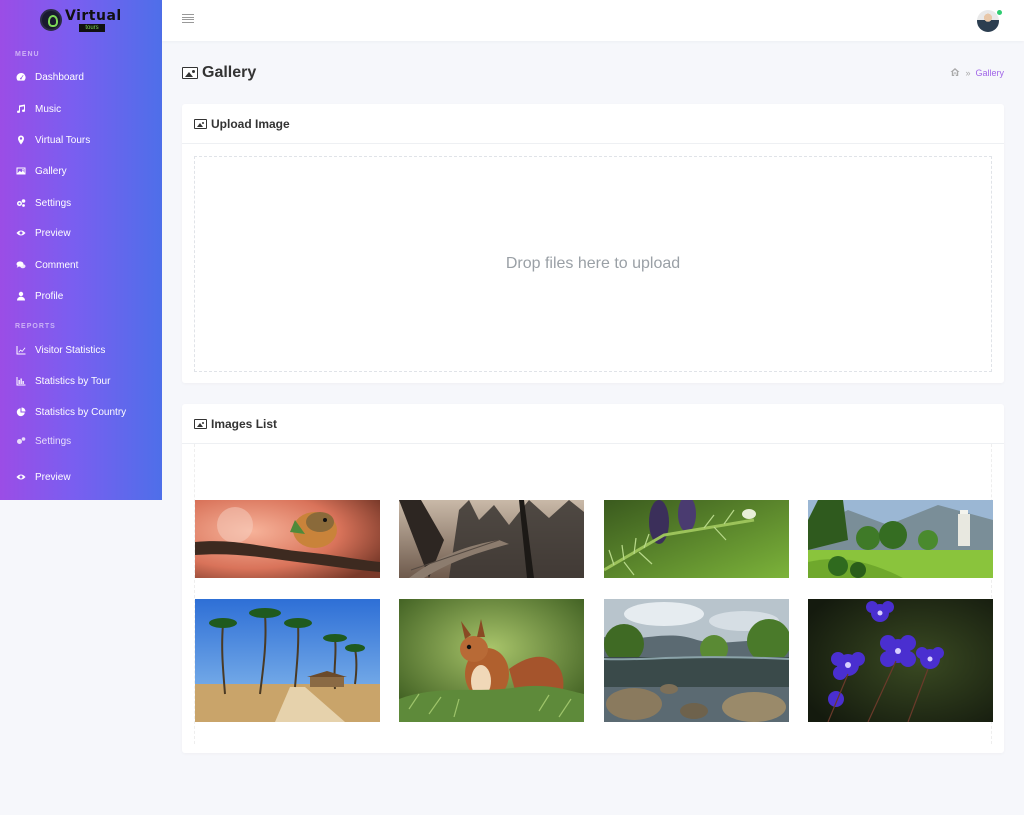 Image resolution: width=1024 pixels, height=815 pixels. What do you see at coordinates (989, 73) in the screenshot?
I see `breadcrumb-current: Gallery` at bounding box center [989, 73].